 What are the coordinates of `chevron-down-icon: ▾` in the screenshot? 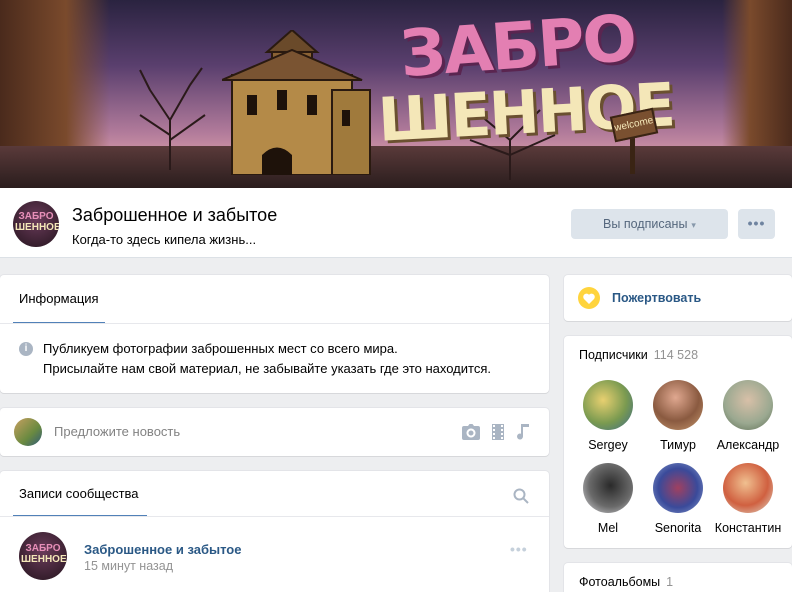 It's located at (693, 225).